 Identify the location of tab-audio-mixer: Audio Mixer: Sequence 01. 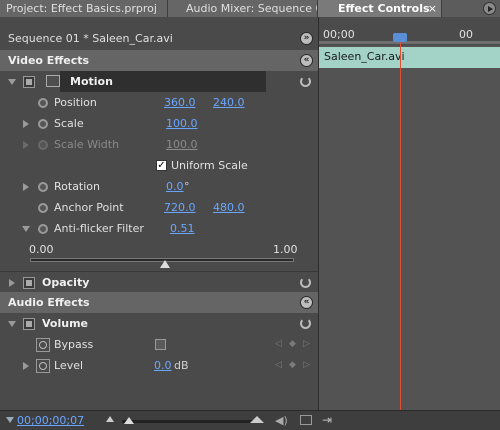
(243, 8).